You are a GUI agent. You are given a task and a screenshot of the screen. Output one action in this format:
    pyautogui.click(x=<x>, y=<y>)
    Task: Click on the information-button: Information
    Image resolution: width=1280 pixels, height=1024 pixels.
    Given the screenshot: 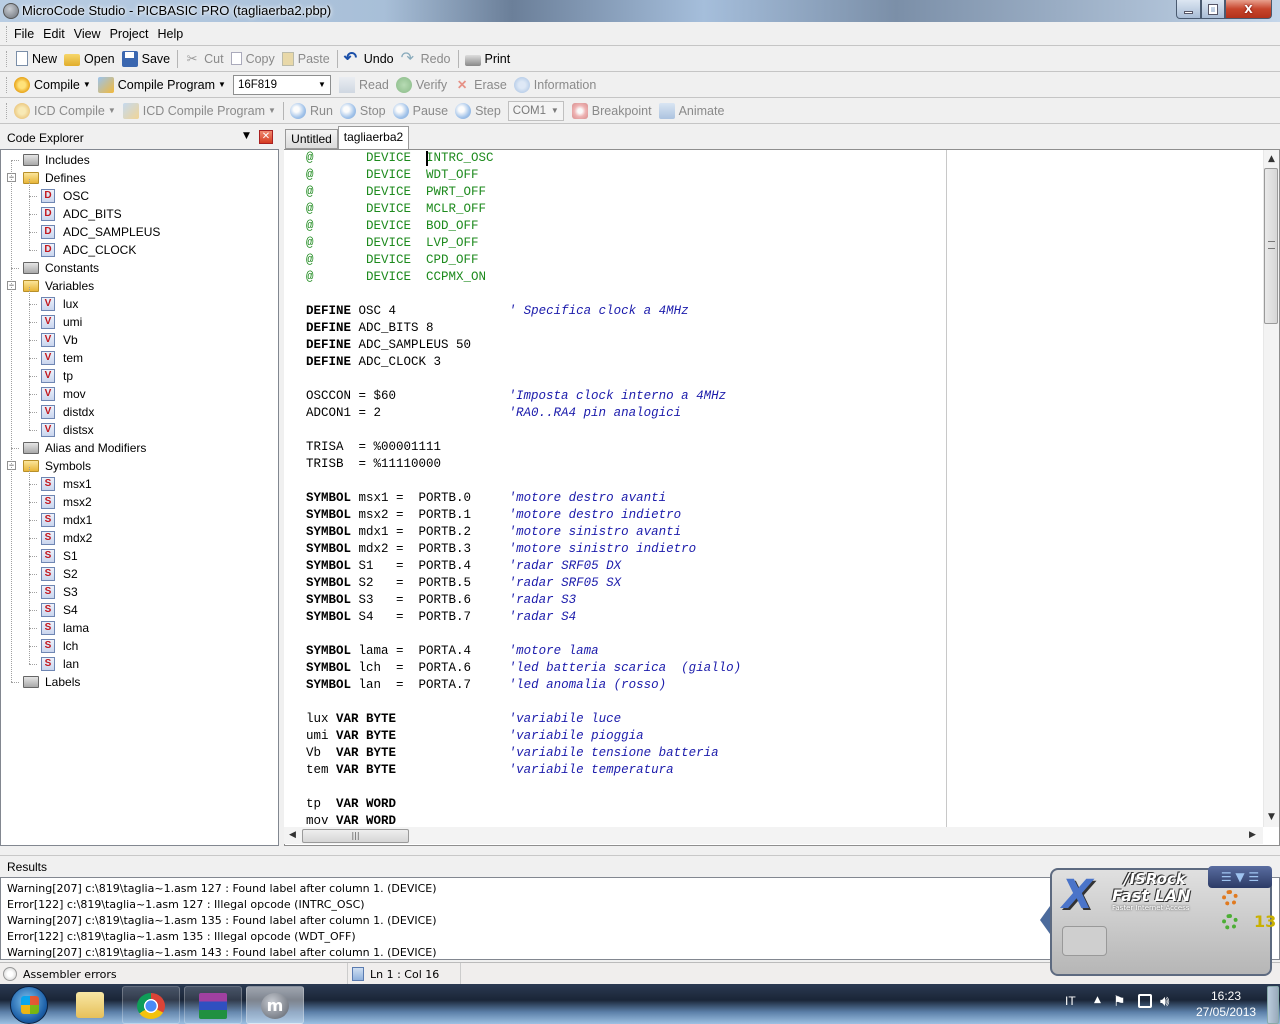 What is the action you would take?
    pyautogui.click(x=554, y=84)
    